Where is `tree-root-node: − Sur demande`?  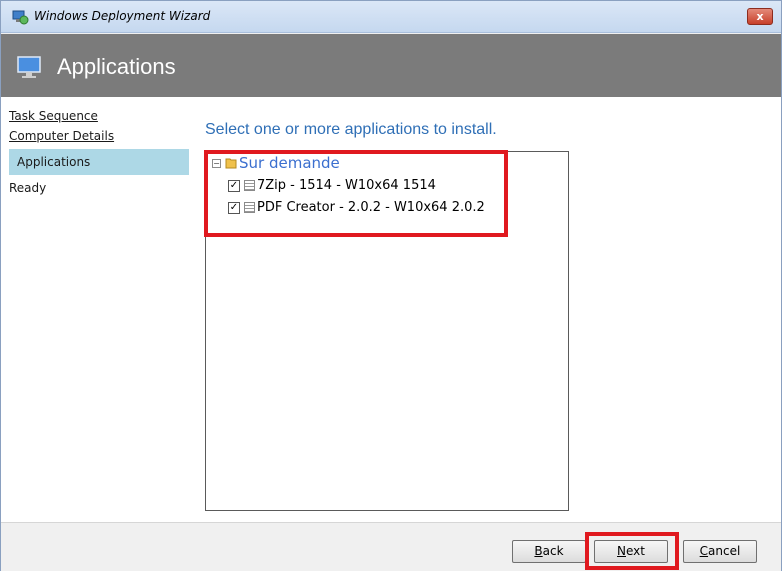 tree-root-node: − Sur demande is located at coordinates (276, 163).